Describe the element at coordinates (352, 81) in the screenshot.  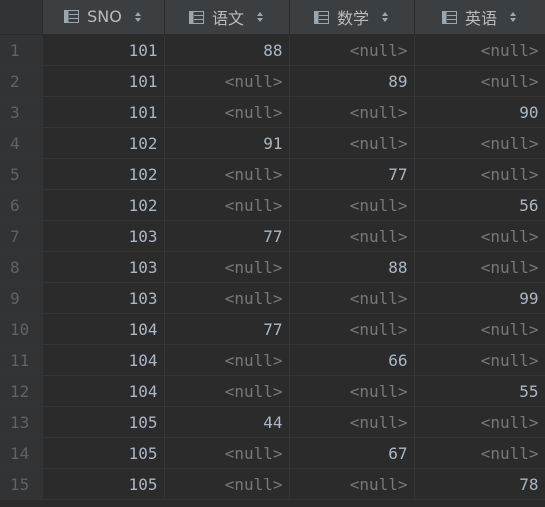
I see `cell-shuxue: 89` at that location.